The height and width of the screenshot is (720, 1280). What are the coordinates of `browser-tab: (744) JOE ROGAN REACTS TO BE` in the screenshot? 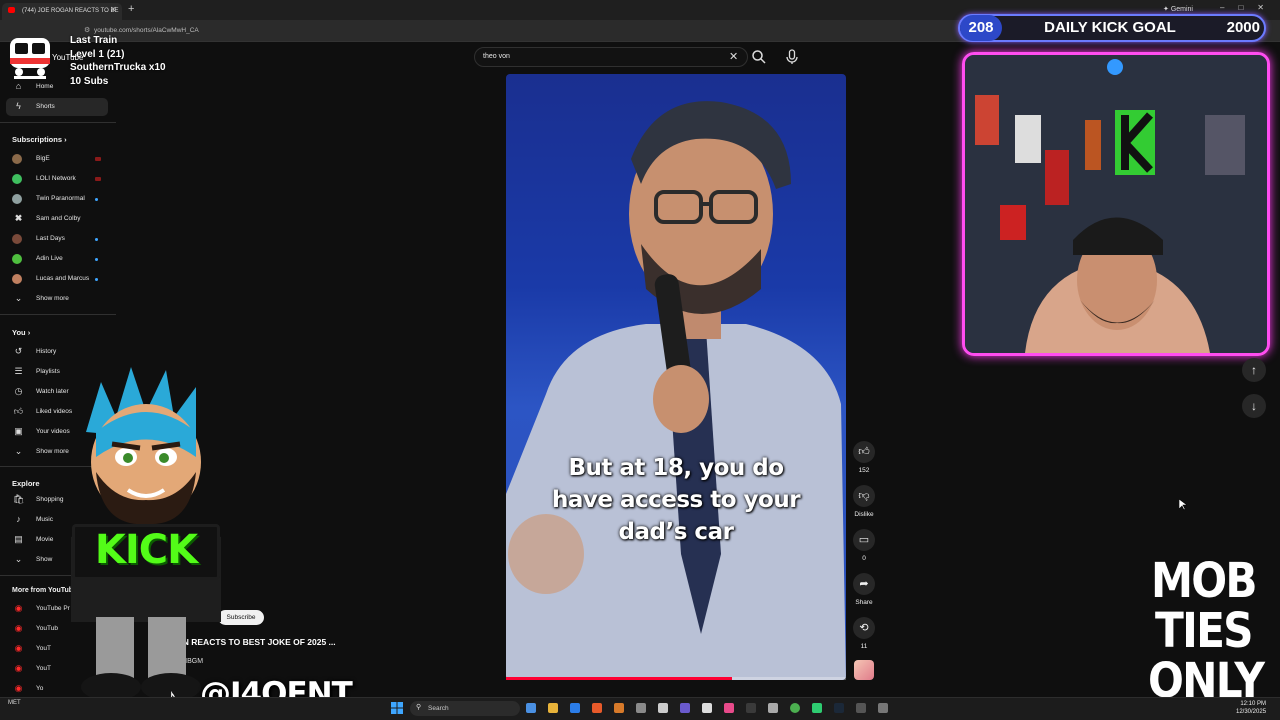 It's located at (62, 11).